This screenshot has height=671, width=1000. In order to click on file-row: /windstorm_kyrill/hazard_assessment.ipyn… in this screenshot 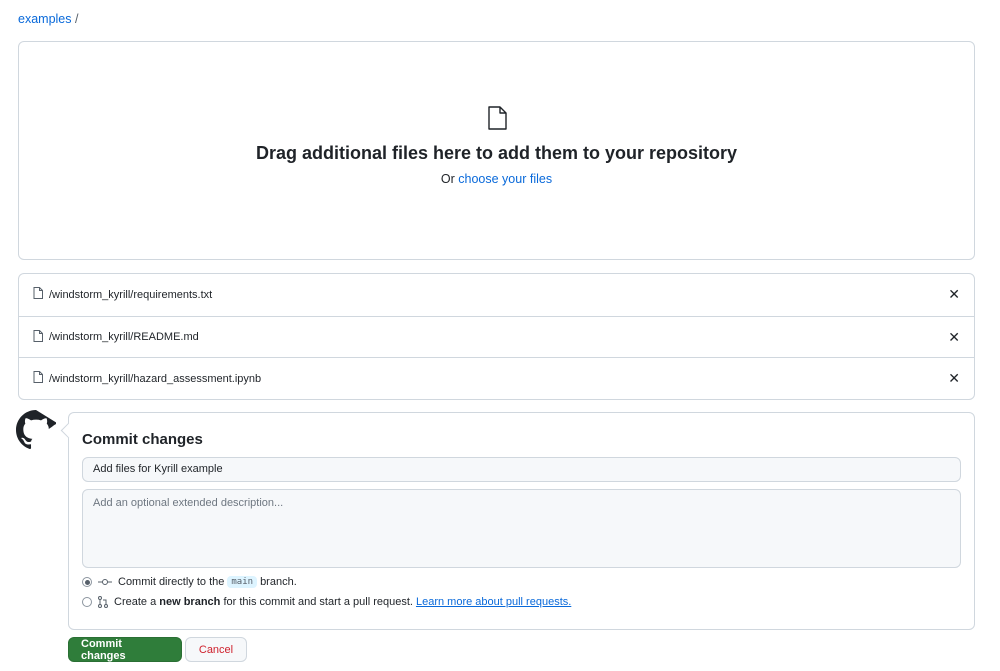, I will do `click(496, 378)`.